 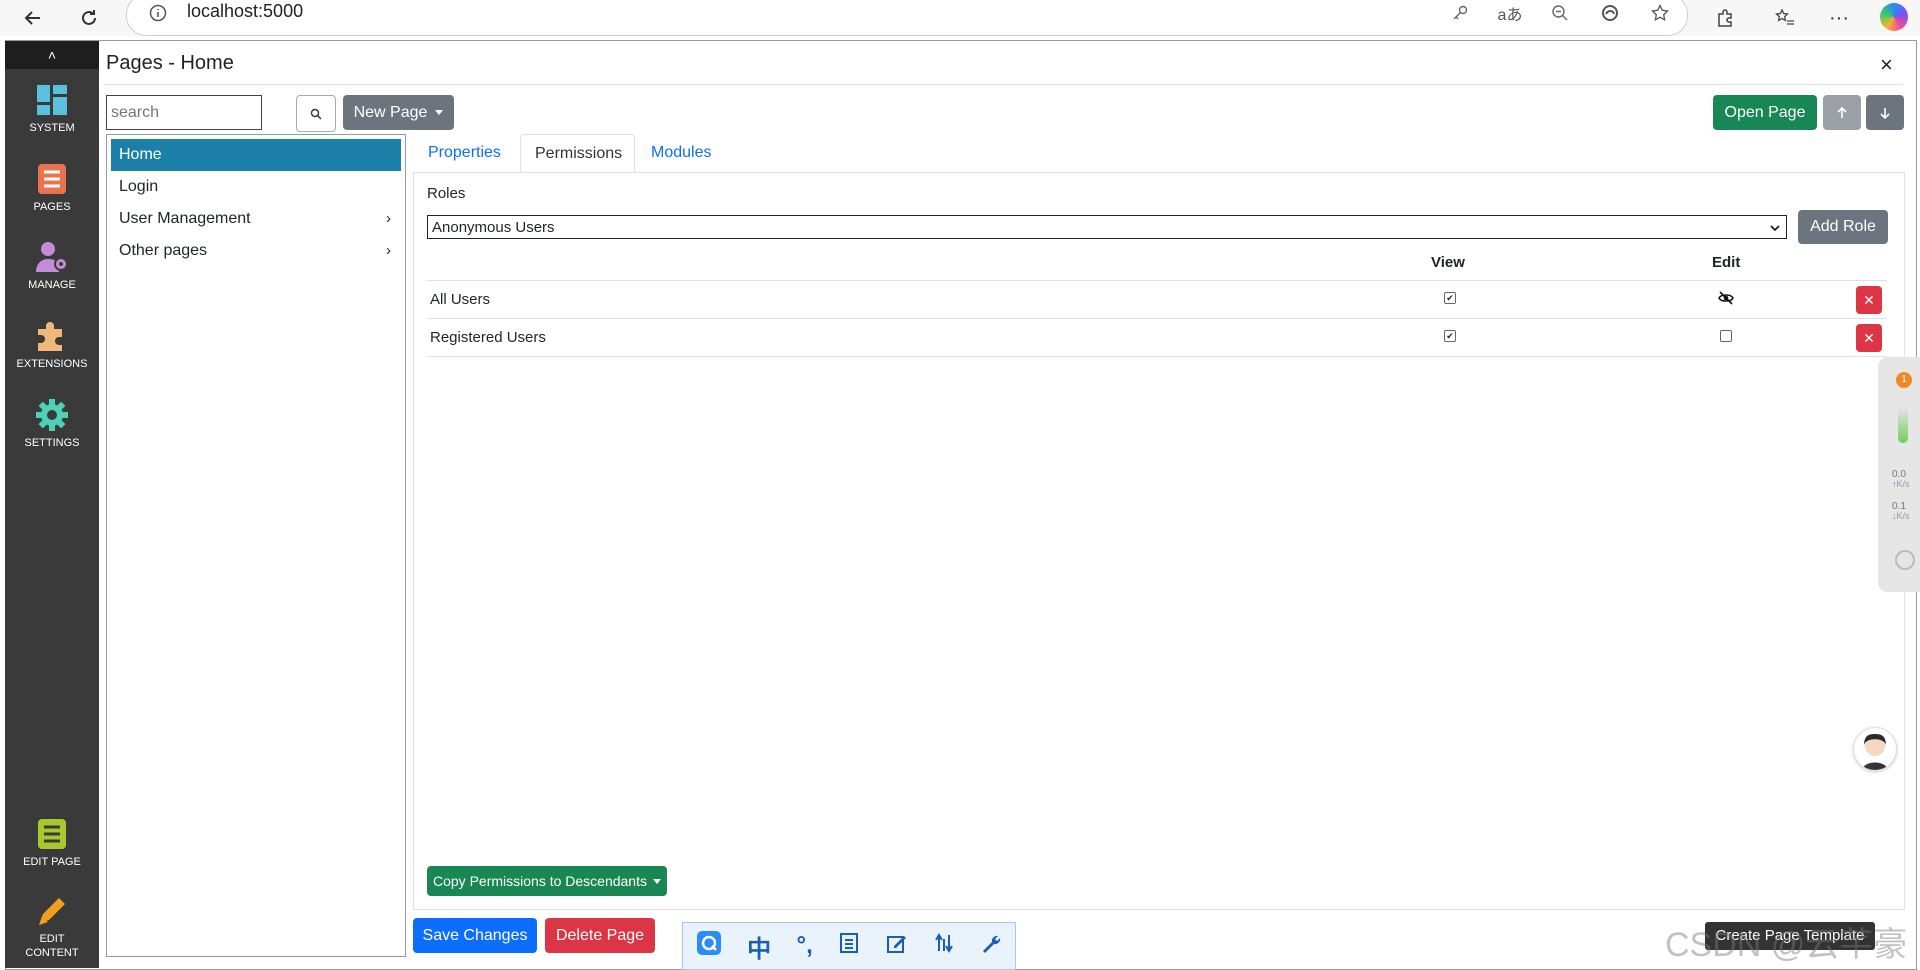 What do you see at coordinates (1904, 380) in the screenshot?
I see `notification-badge: 1` at bounding box center [1904, 380].